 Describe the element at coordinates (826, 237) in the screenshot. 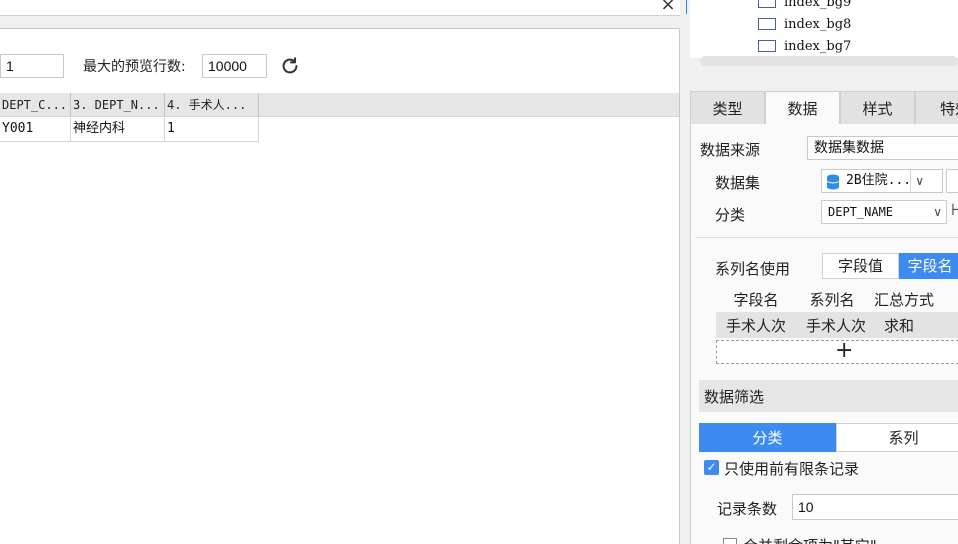

I see `section-divider` at that location.